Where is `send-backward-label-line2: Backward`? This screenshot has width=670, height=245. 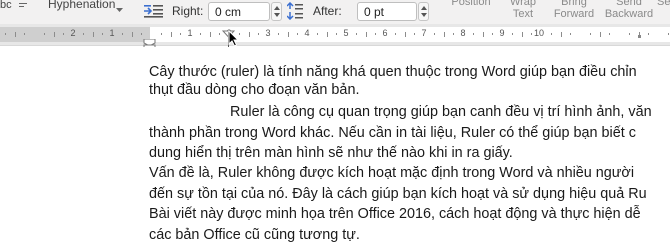
send-backward-label-line2: Backward is located at coordinates (629, 14).